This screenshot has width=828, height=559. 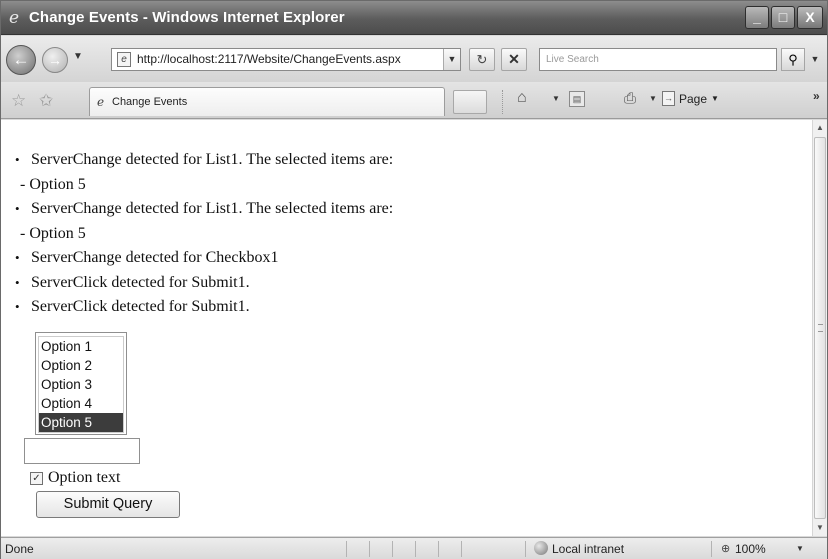 I want to click on checkbox1-row: ✓ Option text, so click(x=75, y=478).